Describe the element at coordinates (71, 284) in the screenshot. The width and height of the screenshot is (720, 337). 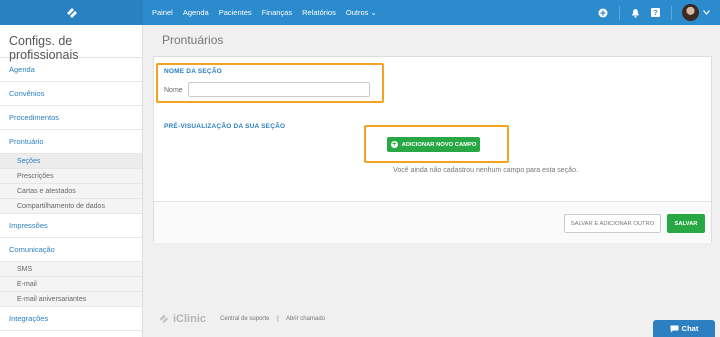
I see `sidebar-subitem-email: E-mail` at that location.